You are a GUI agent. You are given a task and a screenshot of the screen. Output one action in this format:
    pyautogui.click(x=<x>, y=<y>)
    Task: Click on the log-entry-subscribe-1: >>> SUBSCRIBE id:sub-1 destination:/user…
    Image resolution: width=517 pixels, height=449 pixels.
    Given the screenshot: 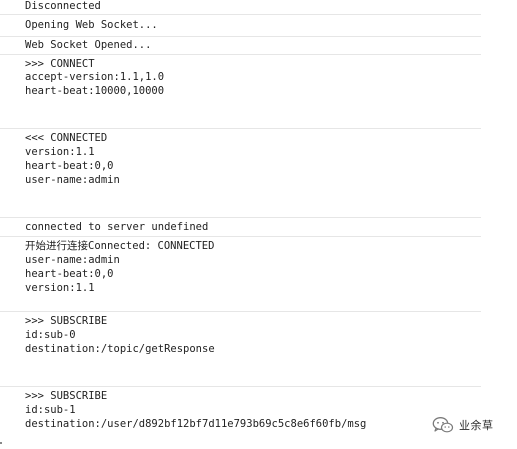 What is the action you would take?
    pyautogui.click(x=240, y=417)
    